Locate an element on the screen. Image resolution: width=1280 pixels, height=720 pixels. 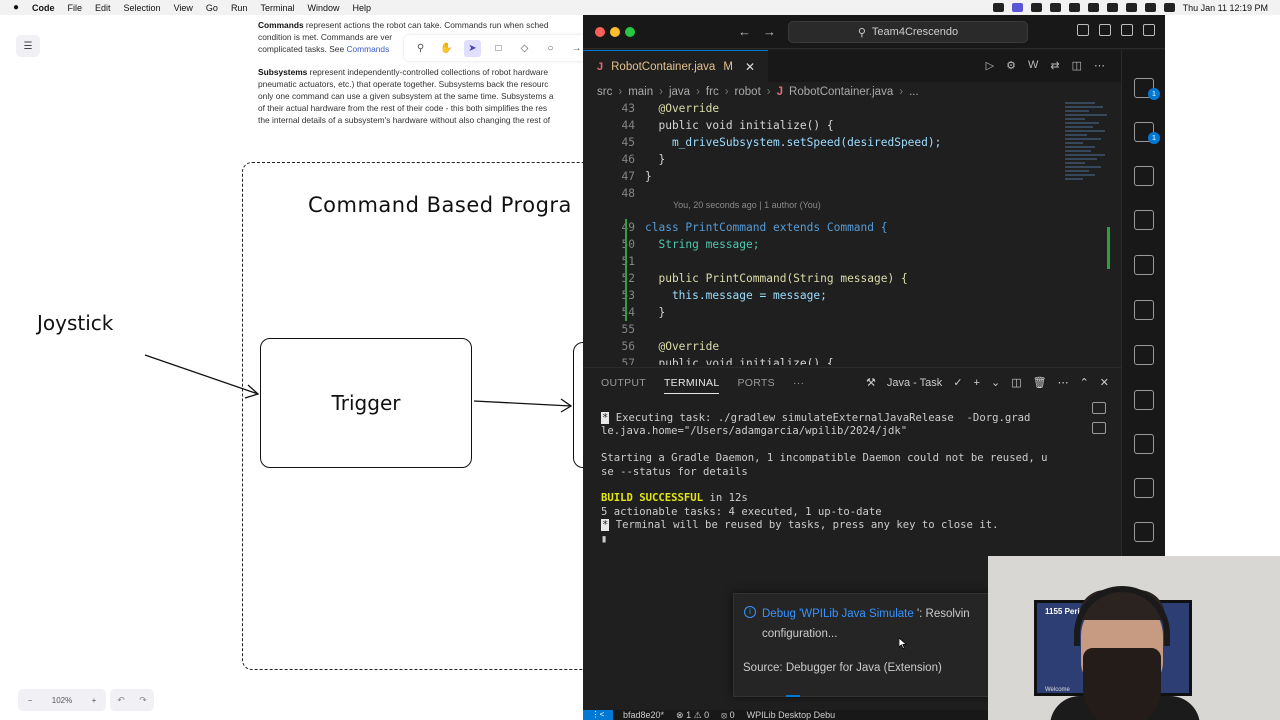
debug-icon: ⚙ is located at coordinates (1011, 65).